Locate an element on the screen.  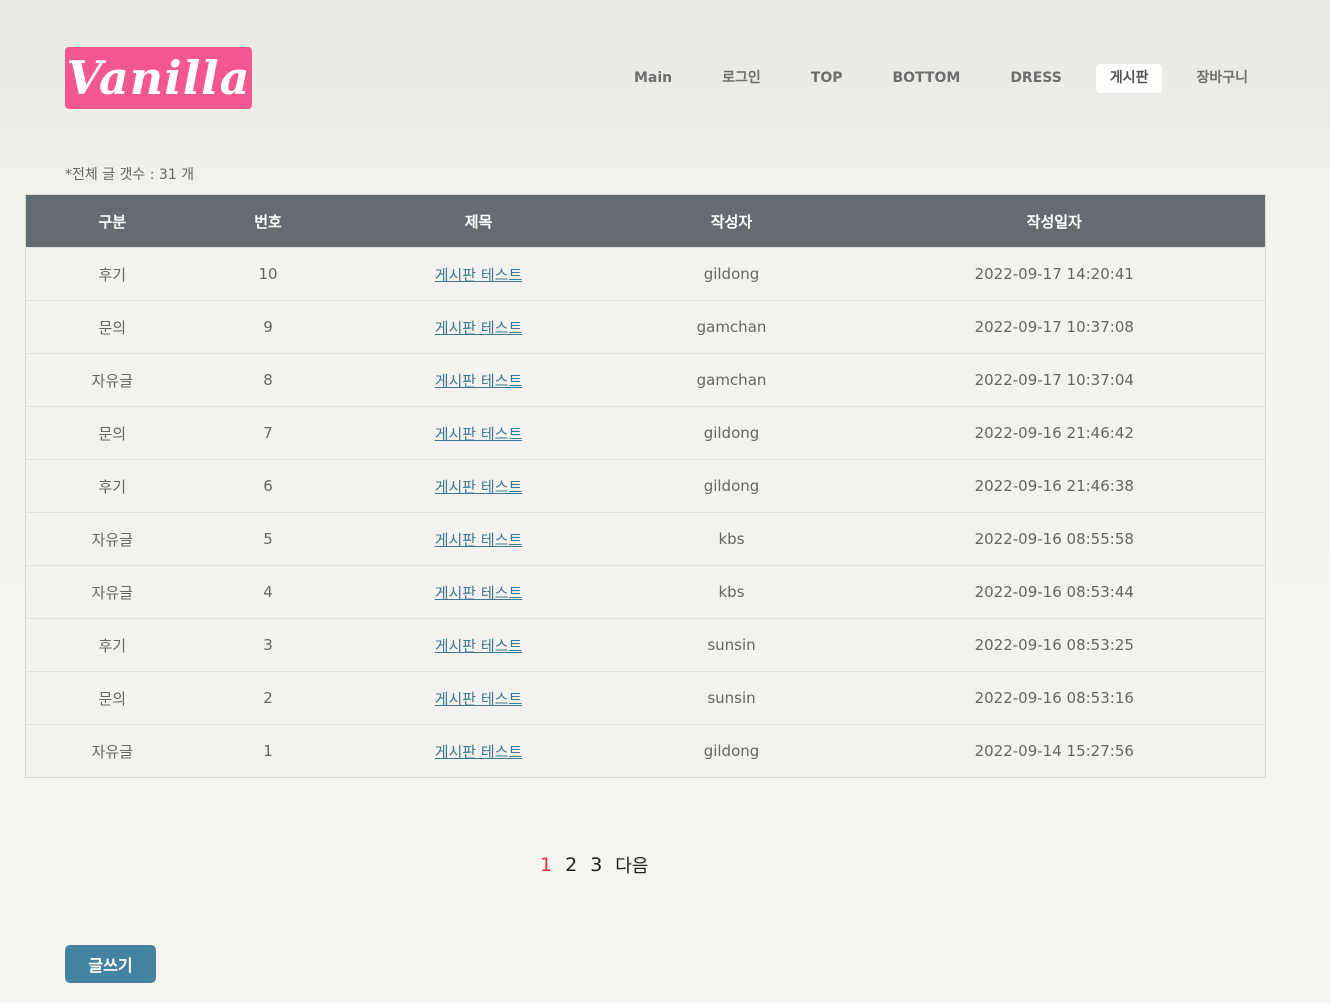
table-row: 자유글 4 게시판 테스트 kbs 2022-09-16 08:53:44 is located at coordinates (645, 592).